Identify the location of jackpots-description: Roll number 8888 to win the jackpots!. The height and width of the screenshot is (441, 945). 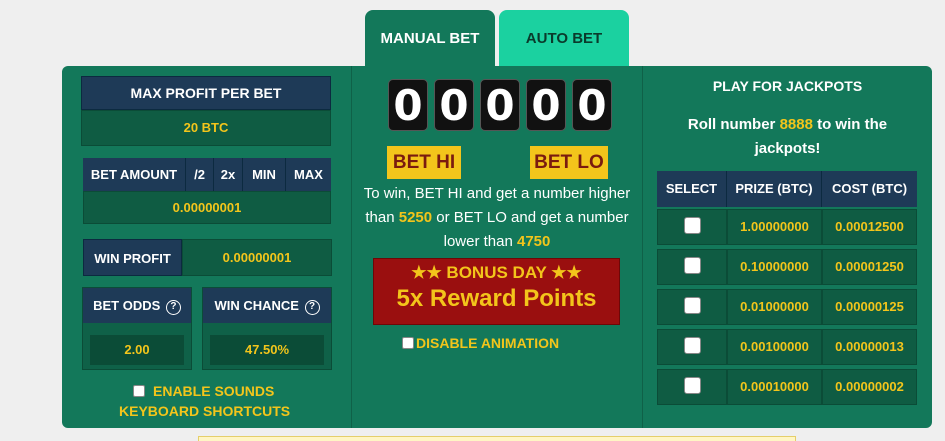
(787, 137).